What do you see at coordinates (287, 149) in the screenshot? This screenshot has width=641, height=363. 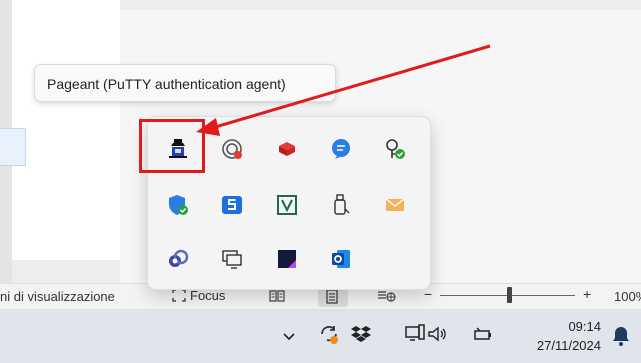 I see `red-cube-icon` at bounding box center [287, 149].